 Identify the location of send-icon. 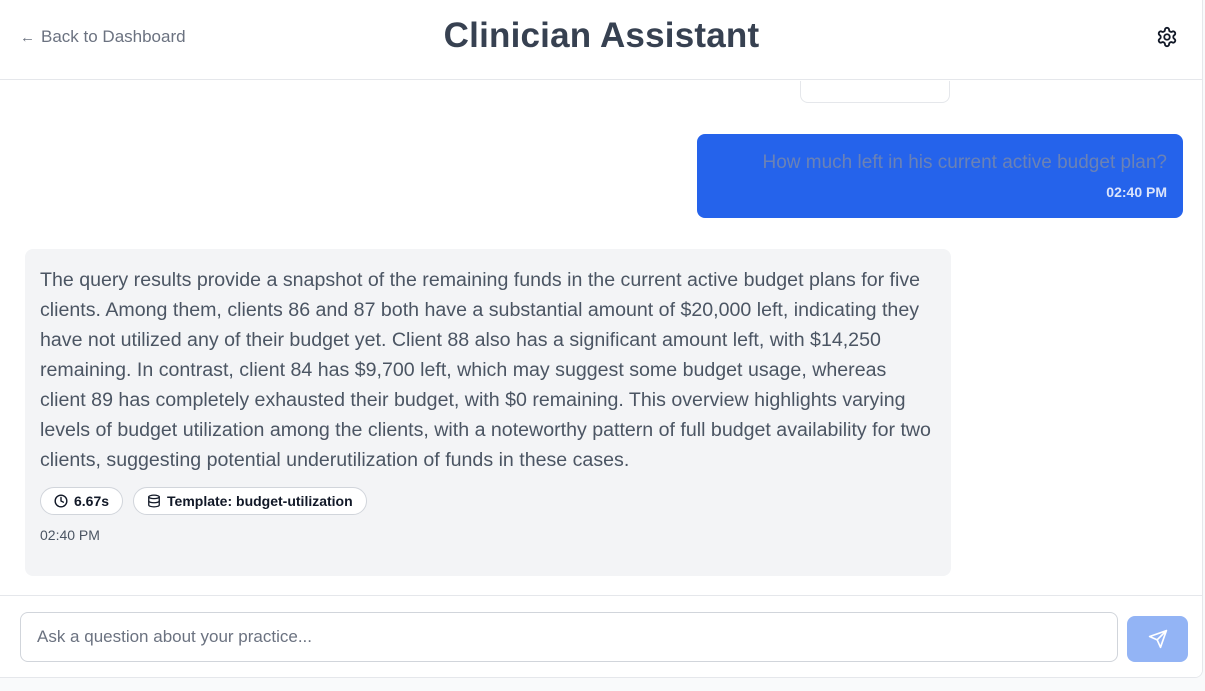
(1157, 639).